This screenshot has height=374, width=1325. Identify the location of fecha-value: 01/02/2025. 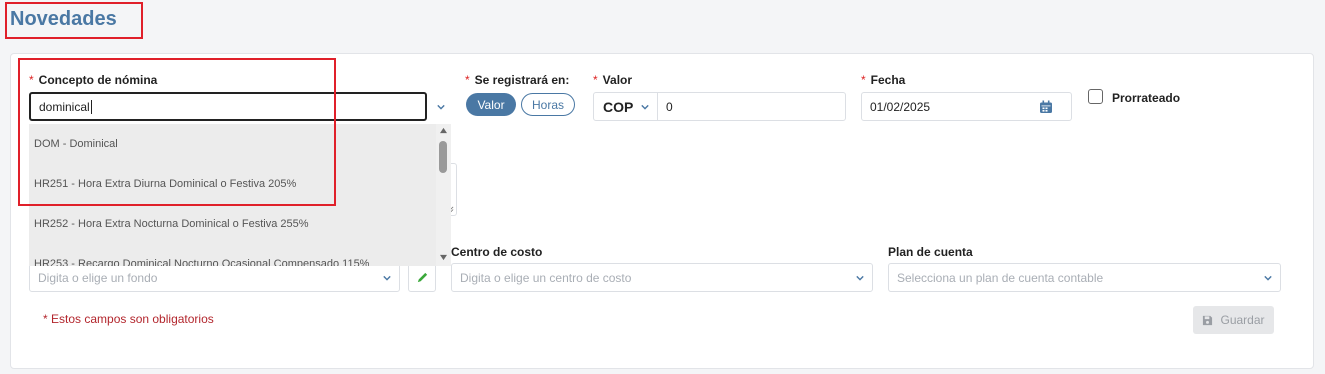
(900, 106).